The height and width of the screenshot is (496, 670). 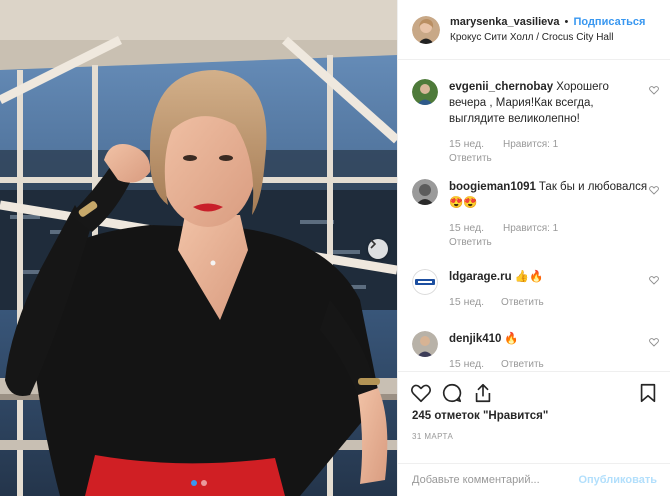 I want to click on comment-username: evgenii_chernobay, so click(x=501, y=87).